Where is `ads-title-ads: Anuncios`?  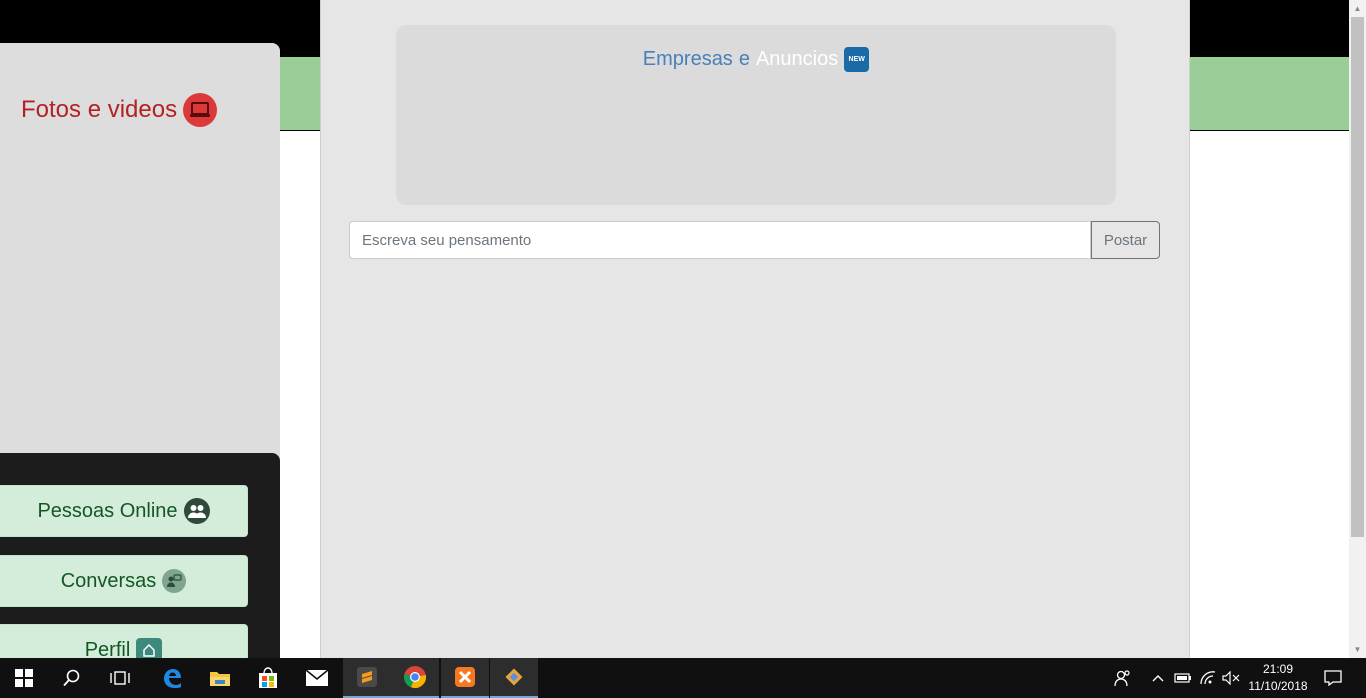 ads-title-ads: Anuncios is located at coordinates (797, 59).